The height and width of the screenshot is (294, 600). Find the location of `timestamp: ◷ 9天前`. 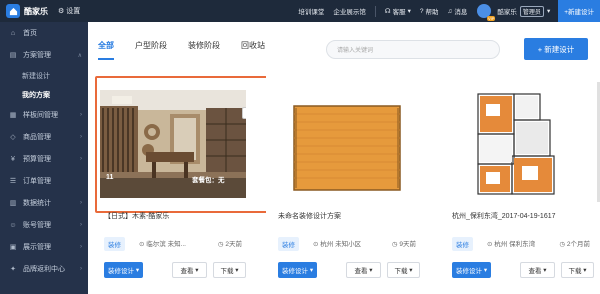

timestamp: ◷ 9天前 is located at coordinates (404, 243).